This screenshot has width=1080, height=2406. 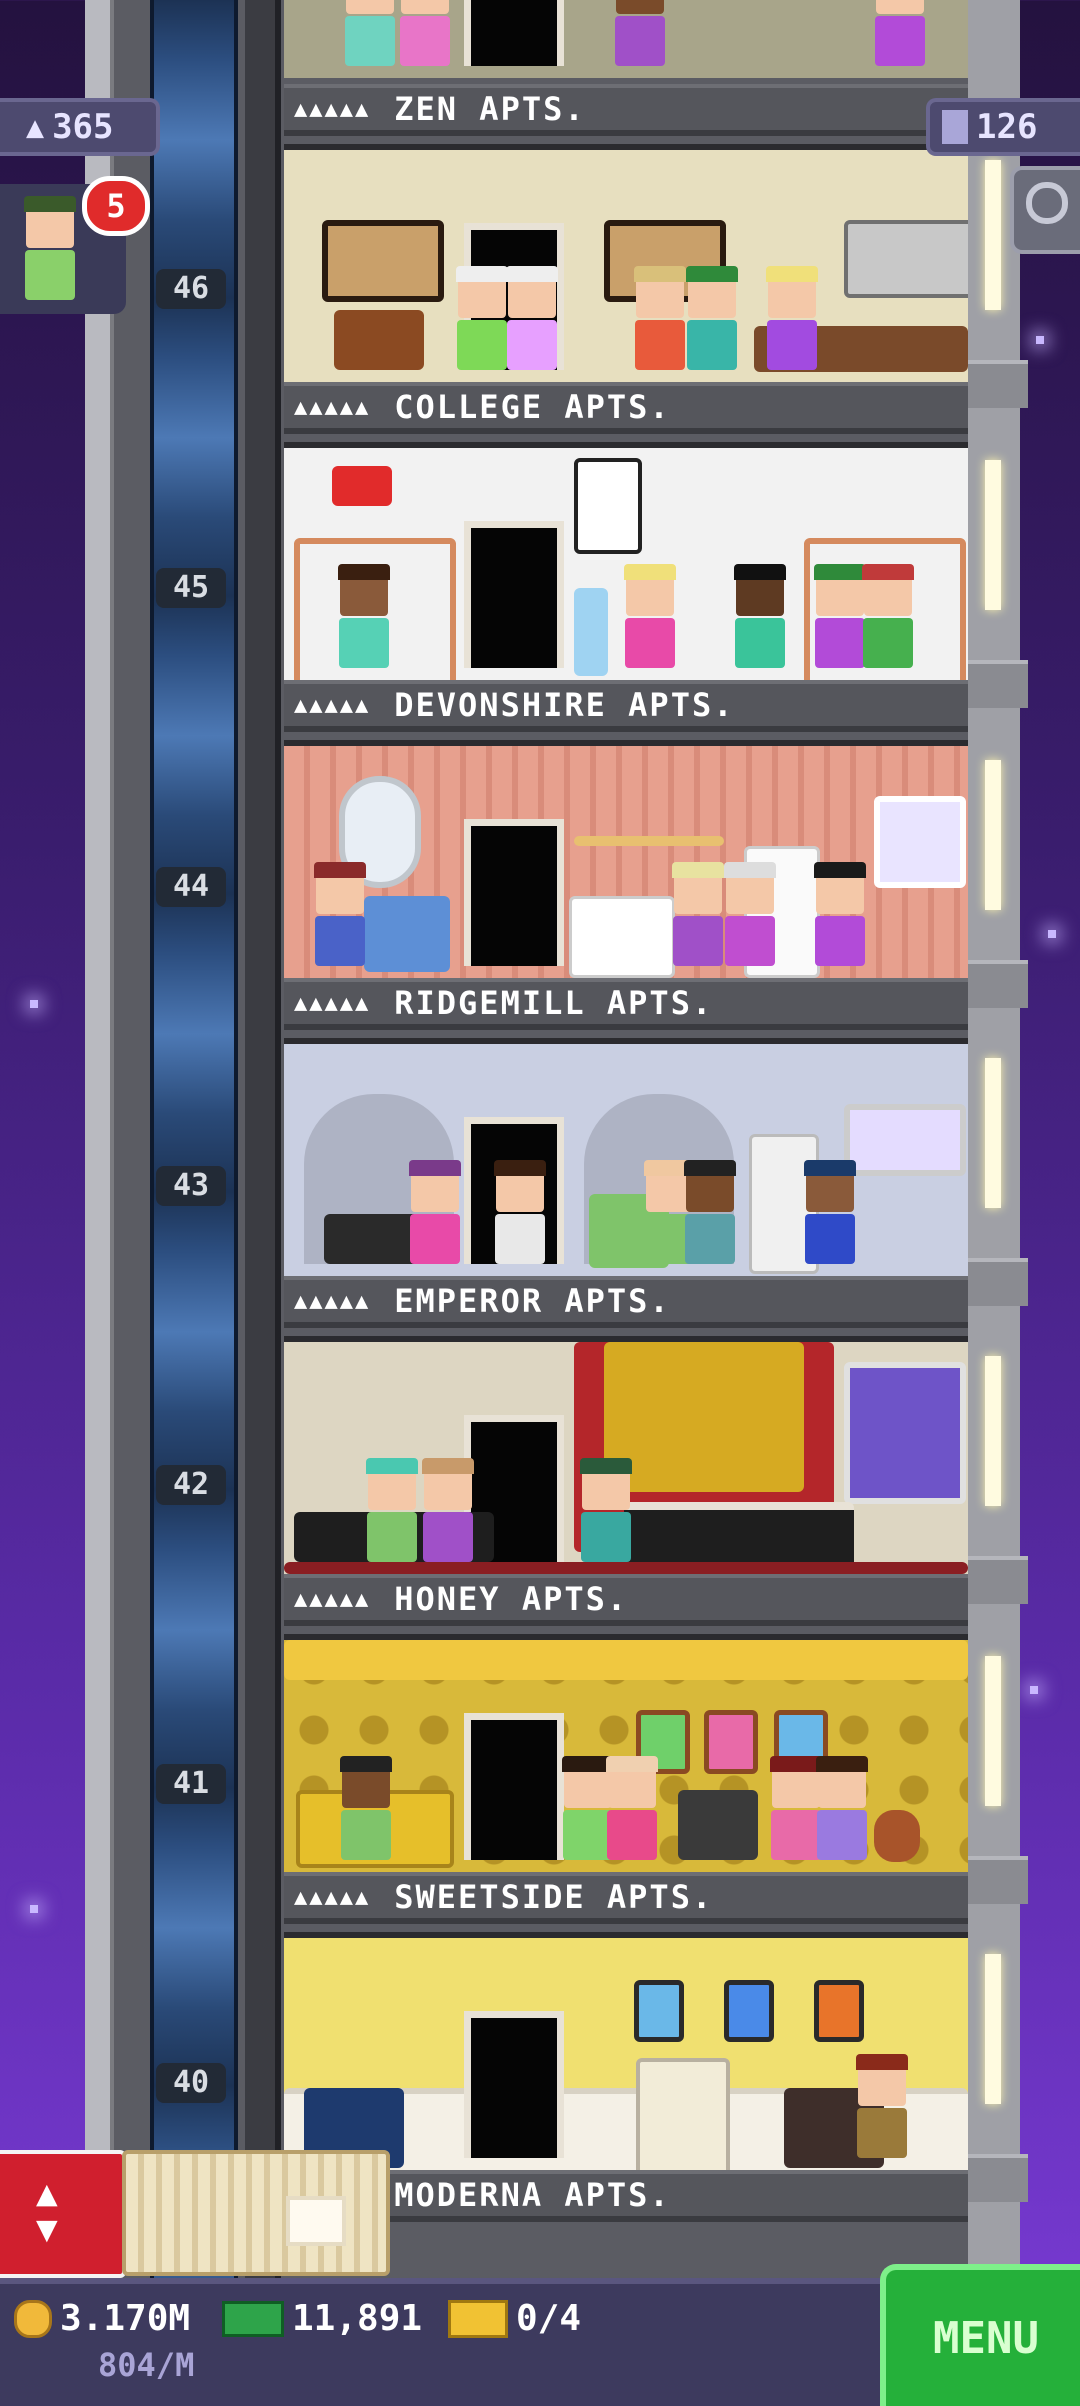 I want to click on floor-label-bar: ▲▲▲▲▲ RIDGEMILL APTS., so click(x=626, y=1004).